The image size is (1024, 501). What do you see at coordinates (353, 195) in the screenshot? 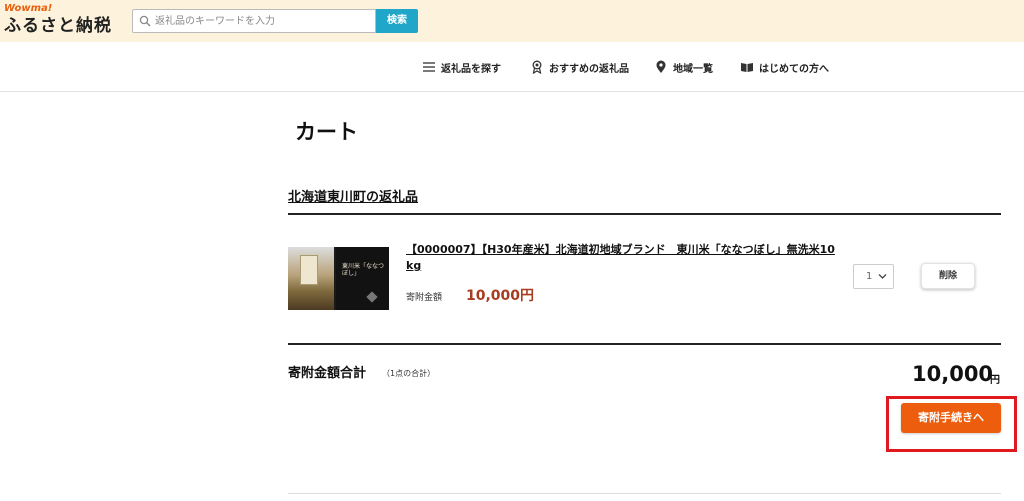
I see `municipality-title: 北海道東川町の返礼品` at bounding box center [353, 195].